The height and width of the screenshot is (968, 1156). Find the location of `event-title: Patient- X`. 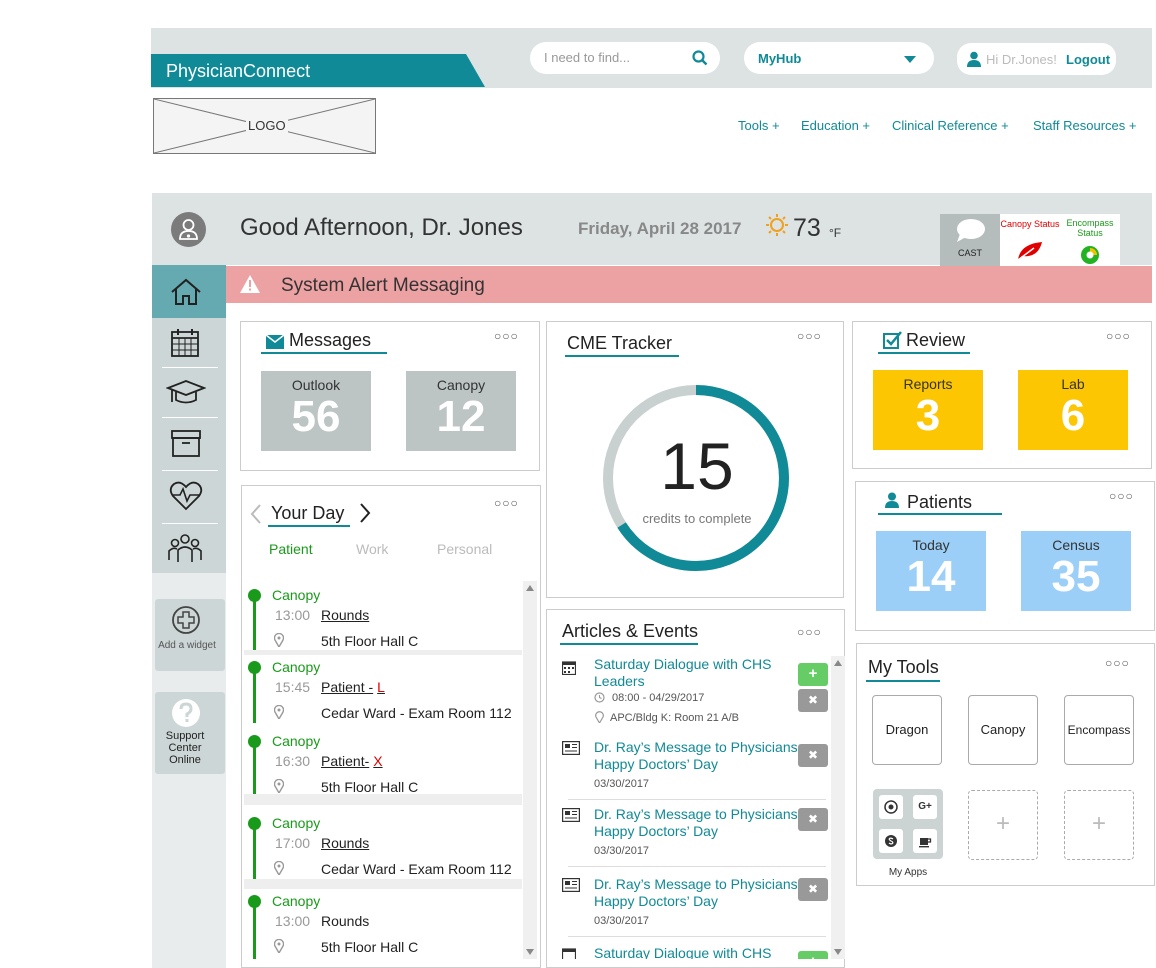

event-title: Patient- X is located at coordinates (352, 761).